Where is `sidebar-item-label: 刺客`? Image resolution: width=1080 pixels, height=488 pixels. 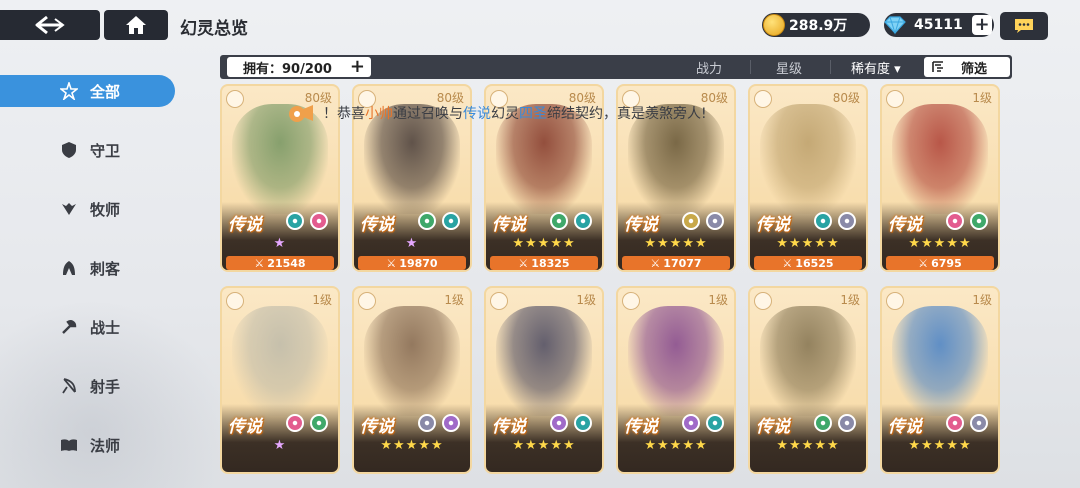
sidebar-item-label: 刺客 is located at coordinates (105, 268).